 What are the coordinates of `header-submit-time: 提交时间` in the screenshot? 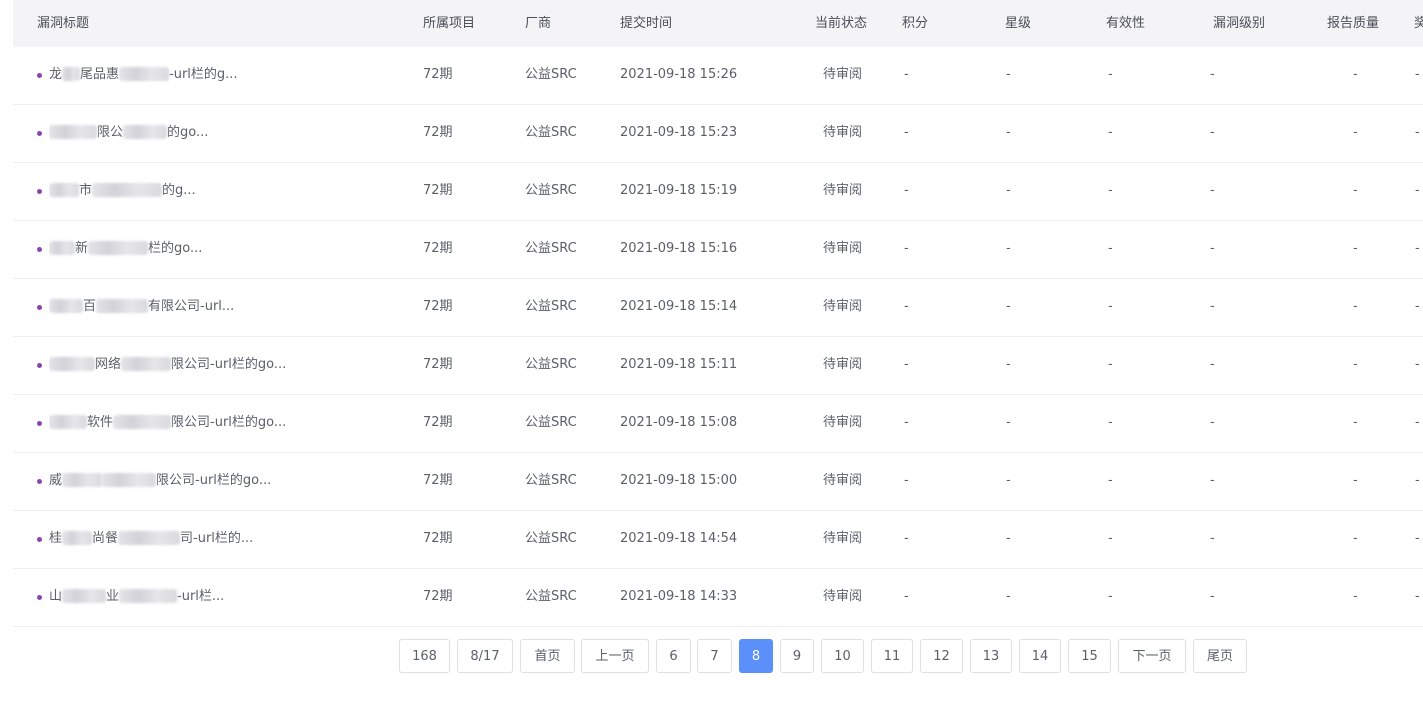 It's located at (646, 23).